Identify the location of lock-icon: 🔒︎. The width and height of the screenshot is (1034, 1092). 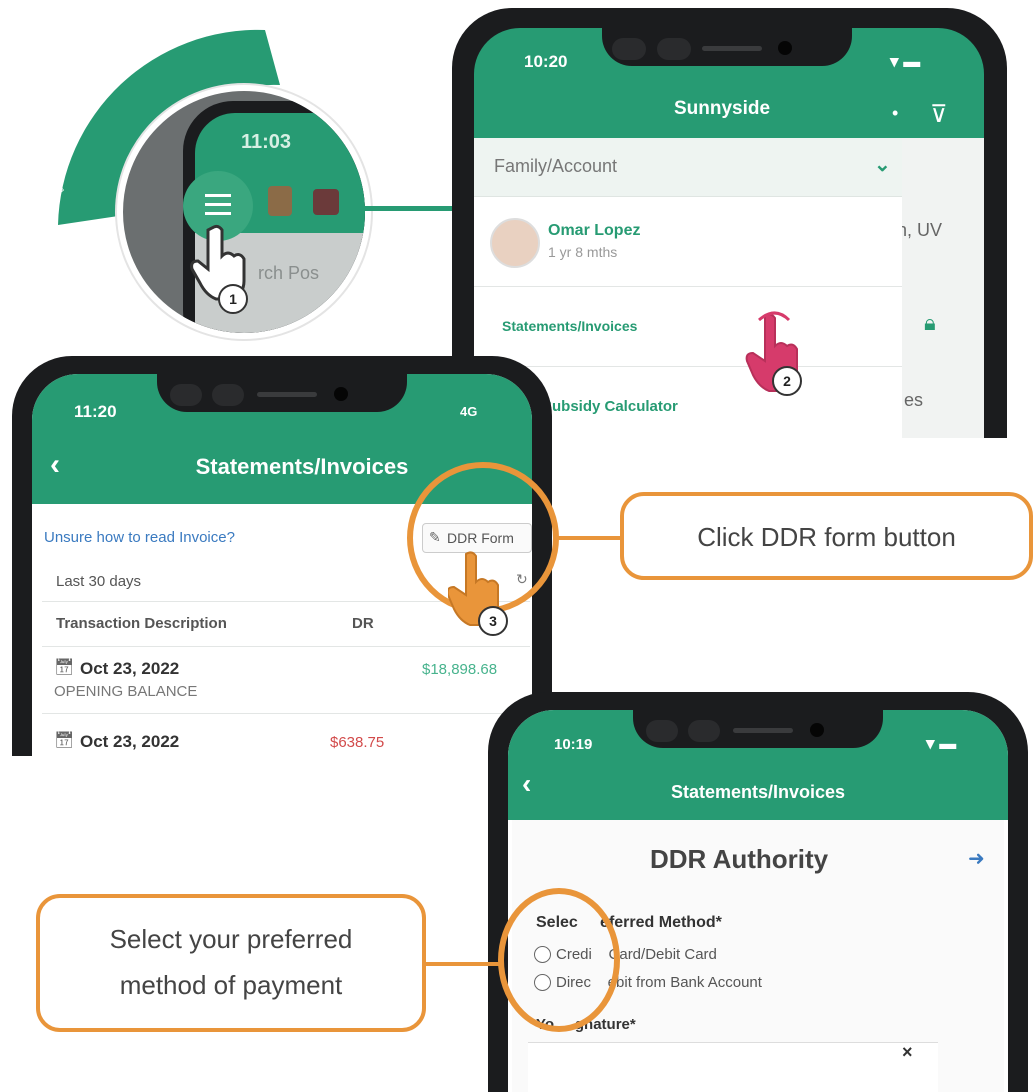
(930, 322).